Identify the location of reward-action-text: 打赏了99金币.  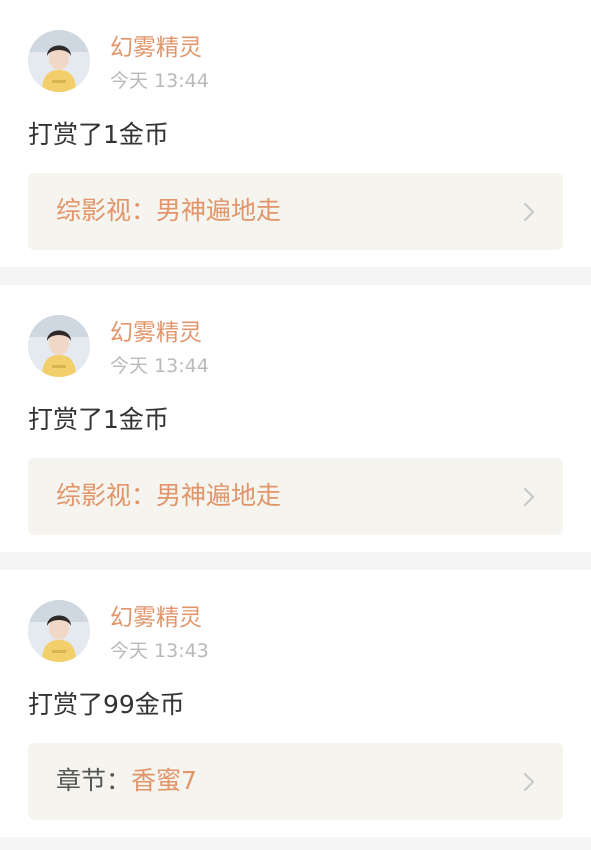
(106, 704).